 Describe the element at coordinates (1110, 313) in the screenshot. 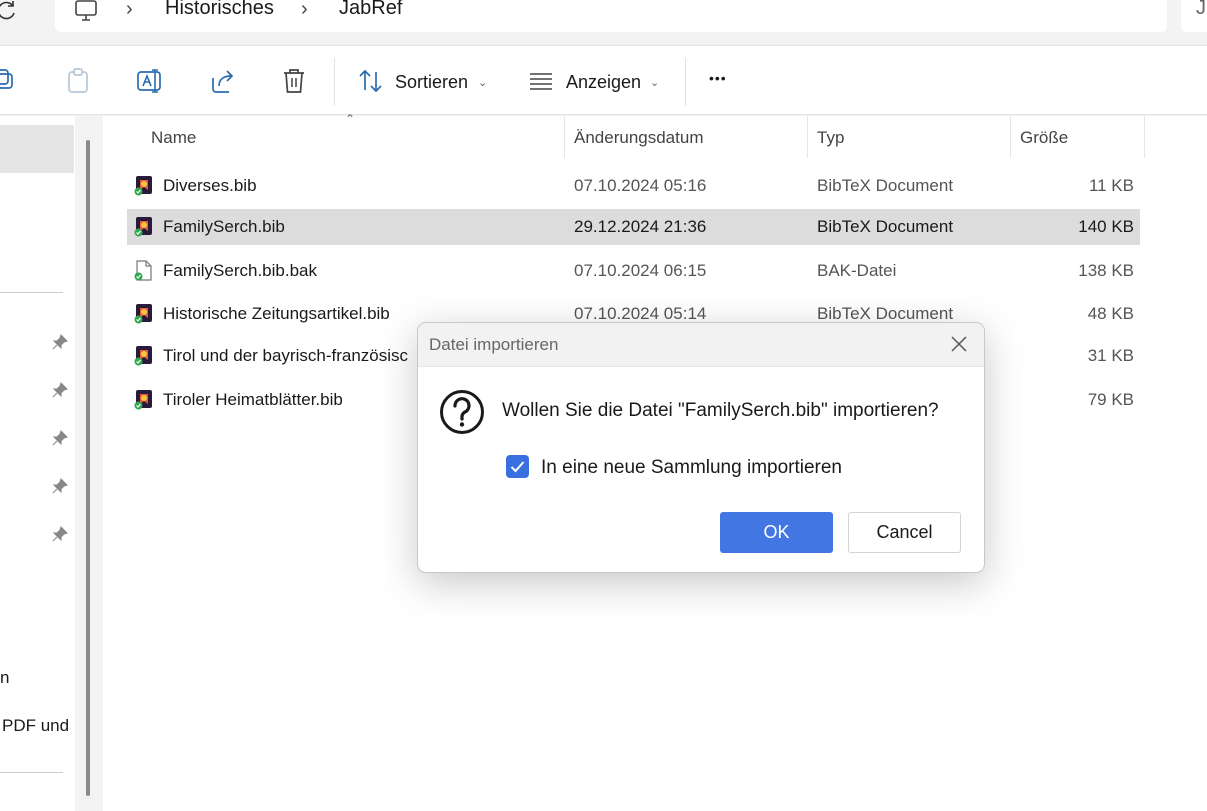

I see `file-size: 48 KB` at that location.